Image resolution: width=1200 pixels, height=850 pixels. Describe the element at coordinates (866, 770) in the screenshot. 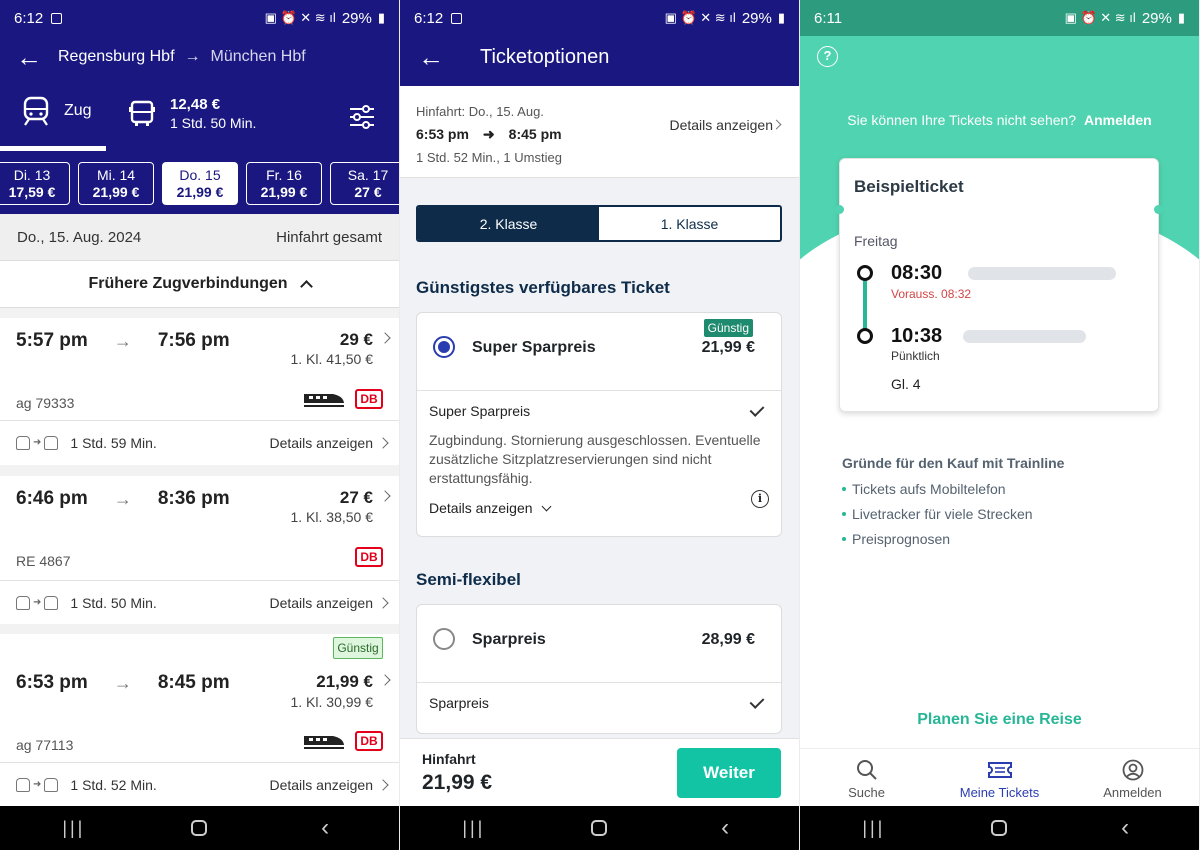

I see `search-icon` at that location.